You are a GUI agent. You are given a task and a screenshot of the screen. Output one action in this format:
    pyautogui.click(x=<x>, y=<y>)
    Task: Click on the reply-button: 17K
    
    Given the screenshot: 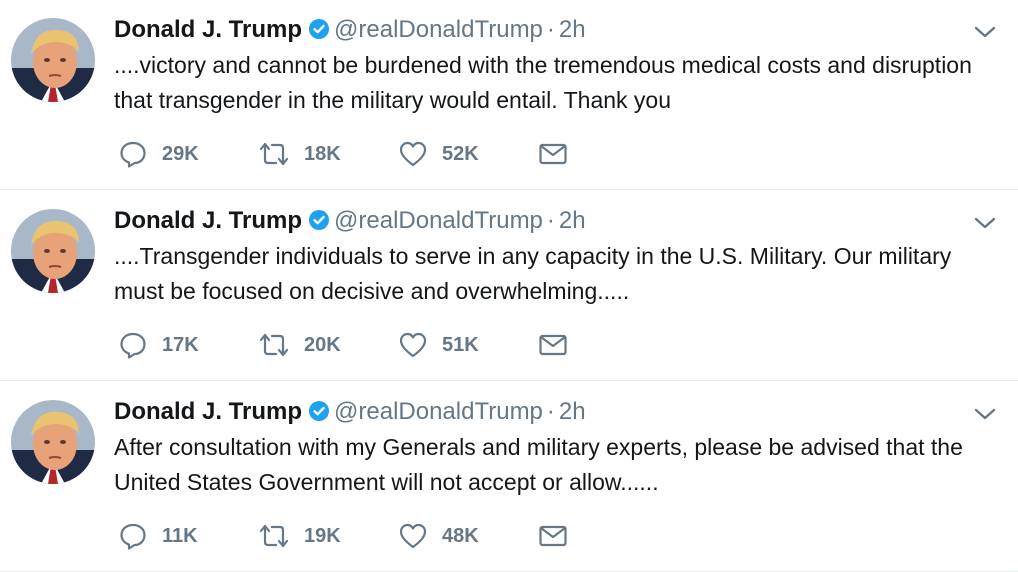 What is the action you would take?
    pyautogui.click(x=158, y=345)
    